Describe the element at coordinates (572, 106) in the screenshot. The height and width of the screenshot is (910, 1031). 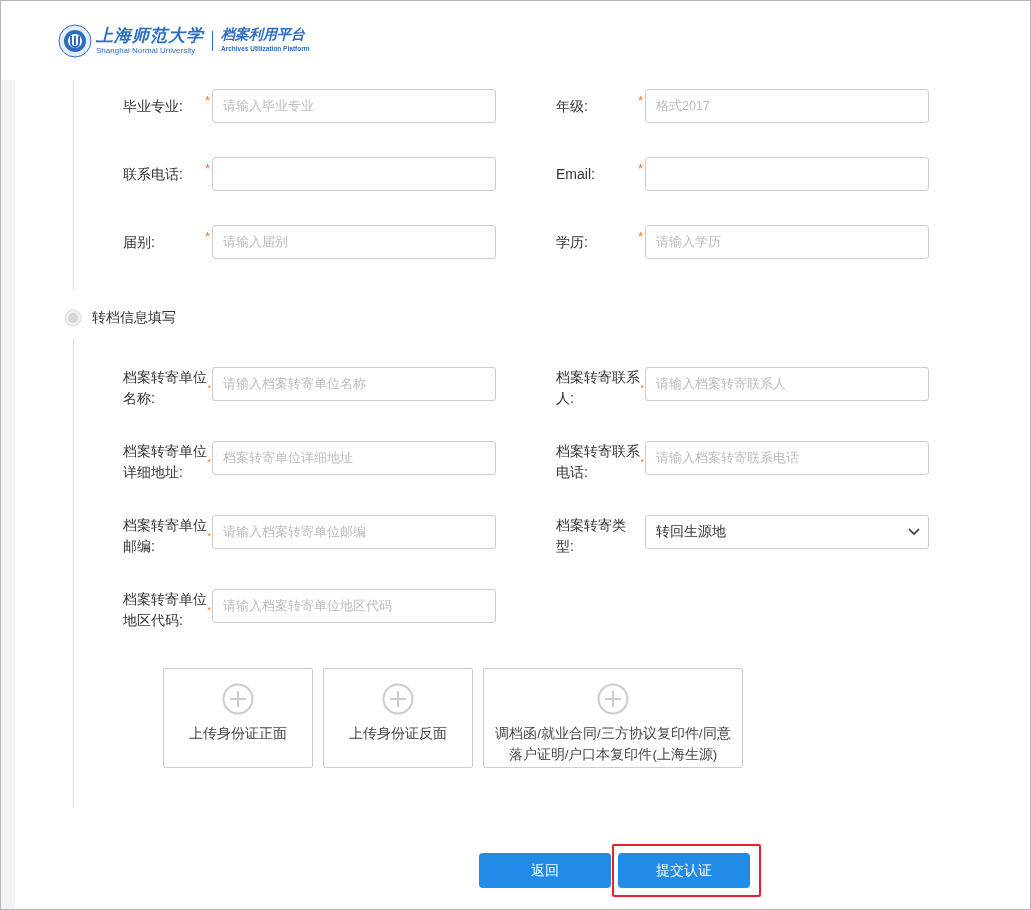
I see `field-label: 年级:` at that location.